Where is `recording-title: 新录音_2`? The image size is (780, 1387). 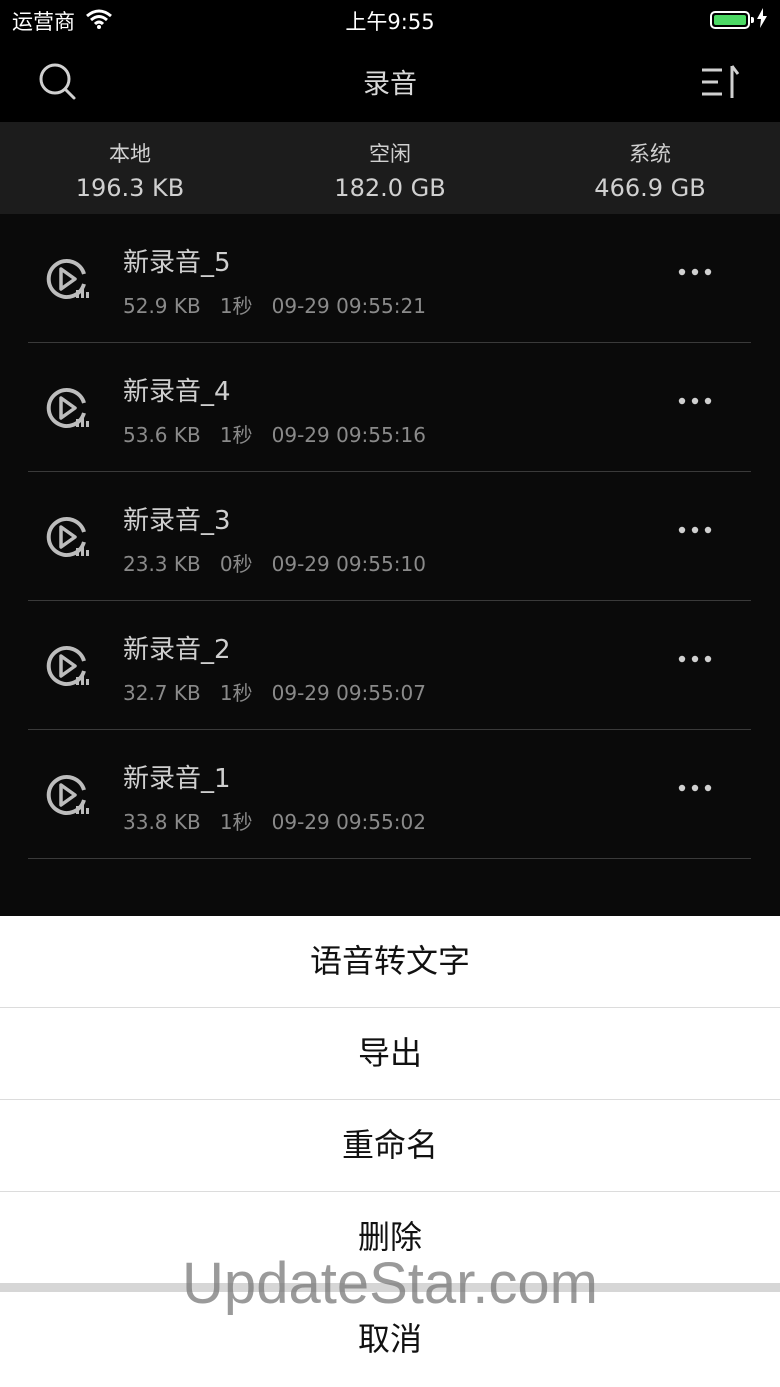
recording-title: 新录音_2 is located at coordinates (177, 650).